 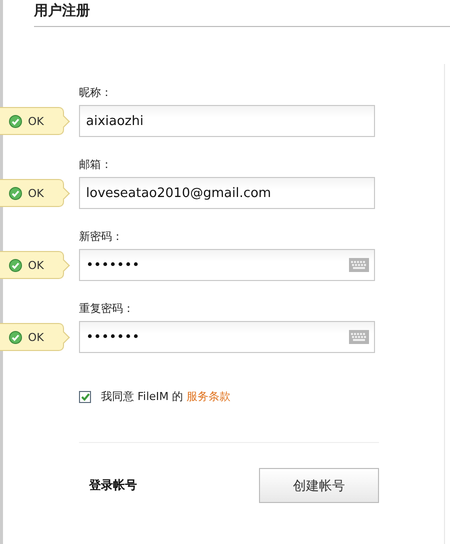 What do you see at coordinates (62, 12) in the screenshot?
I see `page-title: 用户注册` at bounding box center [62, 12].